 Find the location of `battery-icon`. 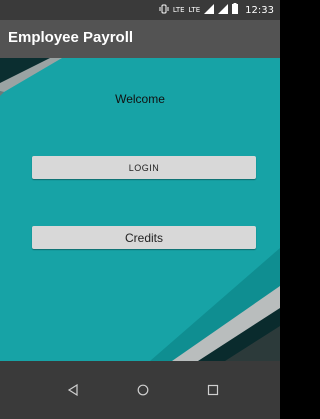

battery-icon is located at coordinates (235, 10).